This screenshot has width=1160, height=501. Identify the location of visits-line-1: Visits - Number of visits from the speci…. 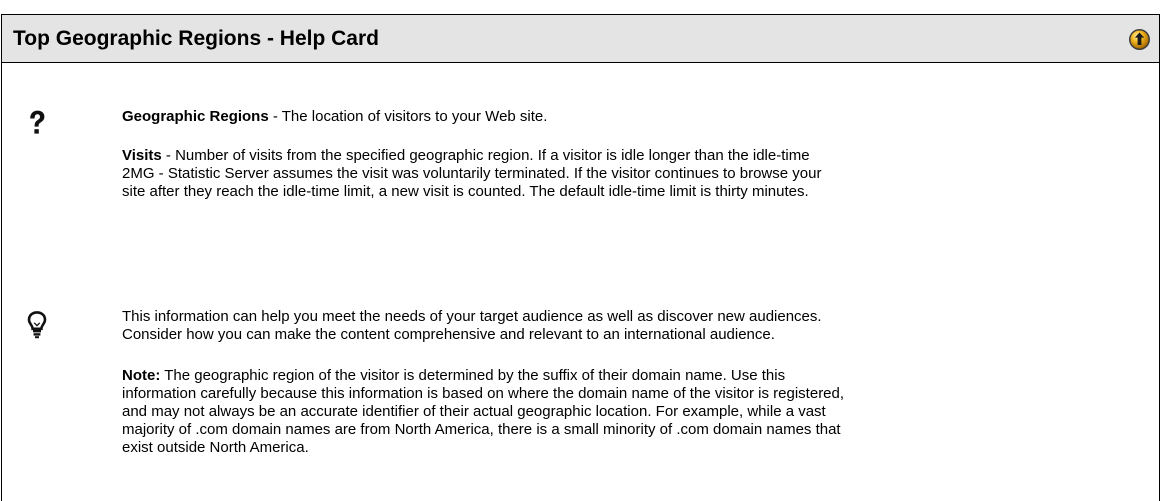
(466, 155).